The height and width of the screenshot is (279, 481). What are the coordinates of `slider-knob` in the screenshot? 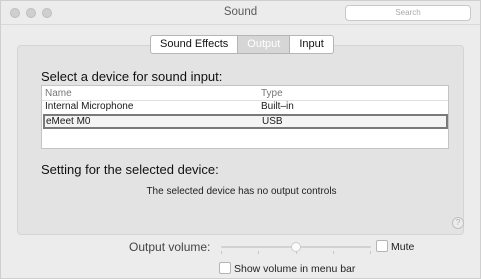 It's located at (296, 247).